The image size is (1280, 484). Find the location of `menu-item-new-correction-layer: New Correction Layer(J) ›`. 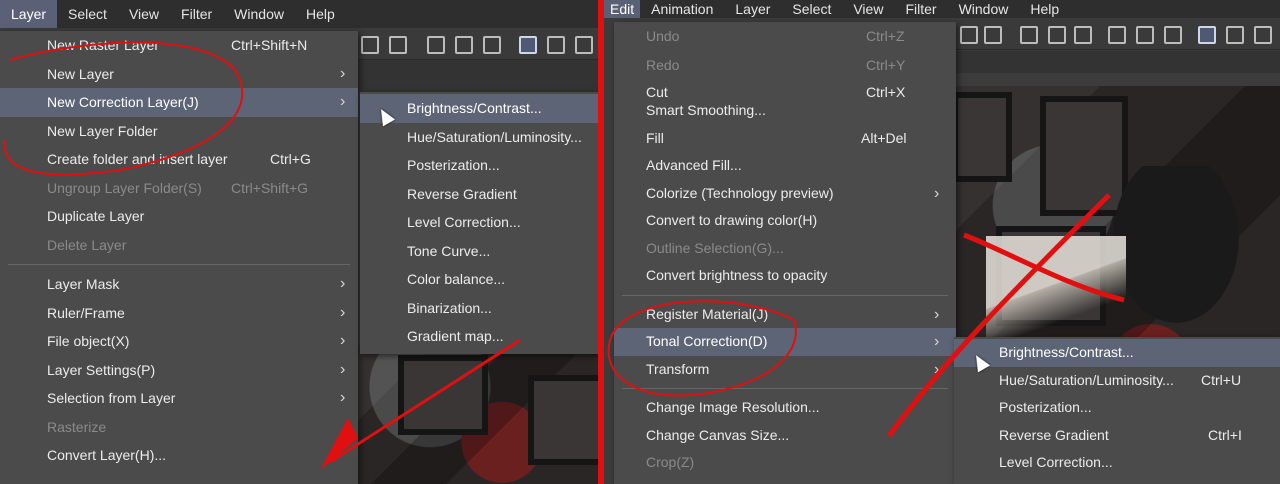

menu-item-new-correction-layer: New Correction Layer(J) › is located at coordinates (179, 102).